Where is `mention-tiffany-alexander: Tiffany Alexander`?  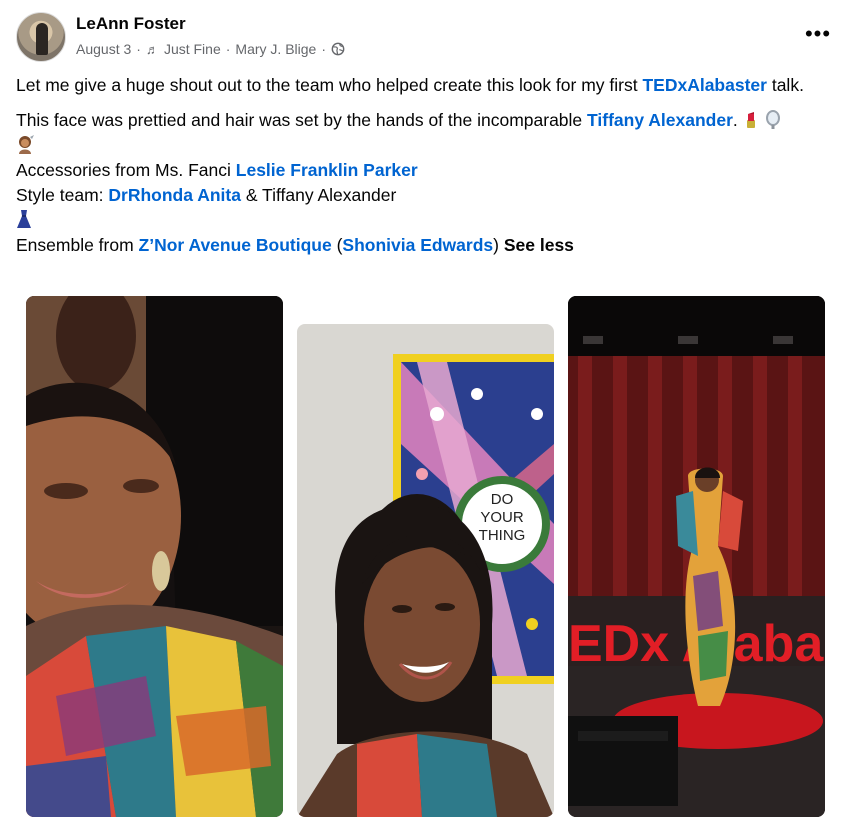
mention-tiffany-alexander: Tiffany Alexander is located at coordinates (660, 120).